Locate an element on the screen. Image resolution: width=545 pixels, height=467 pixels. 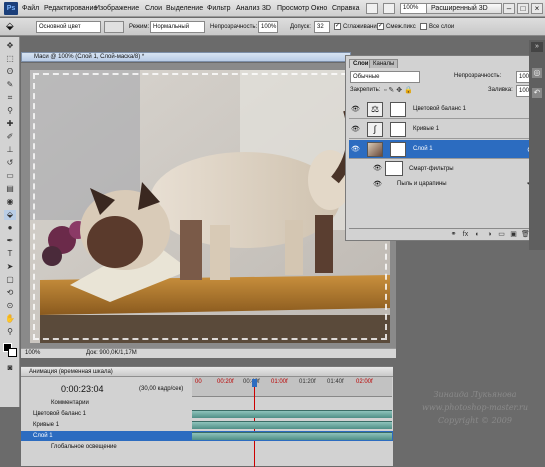
track-curves: Кривые 1 is located at coordinates (207, 425).